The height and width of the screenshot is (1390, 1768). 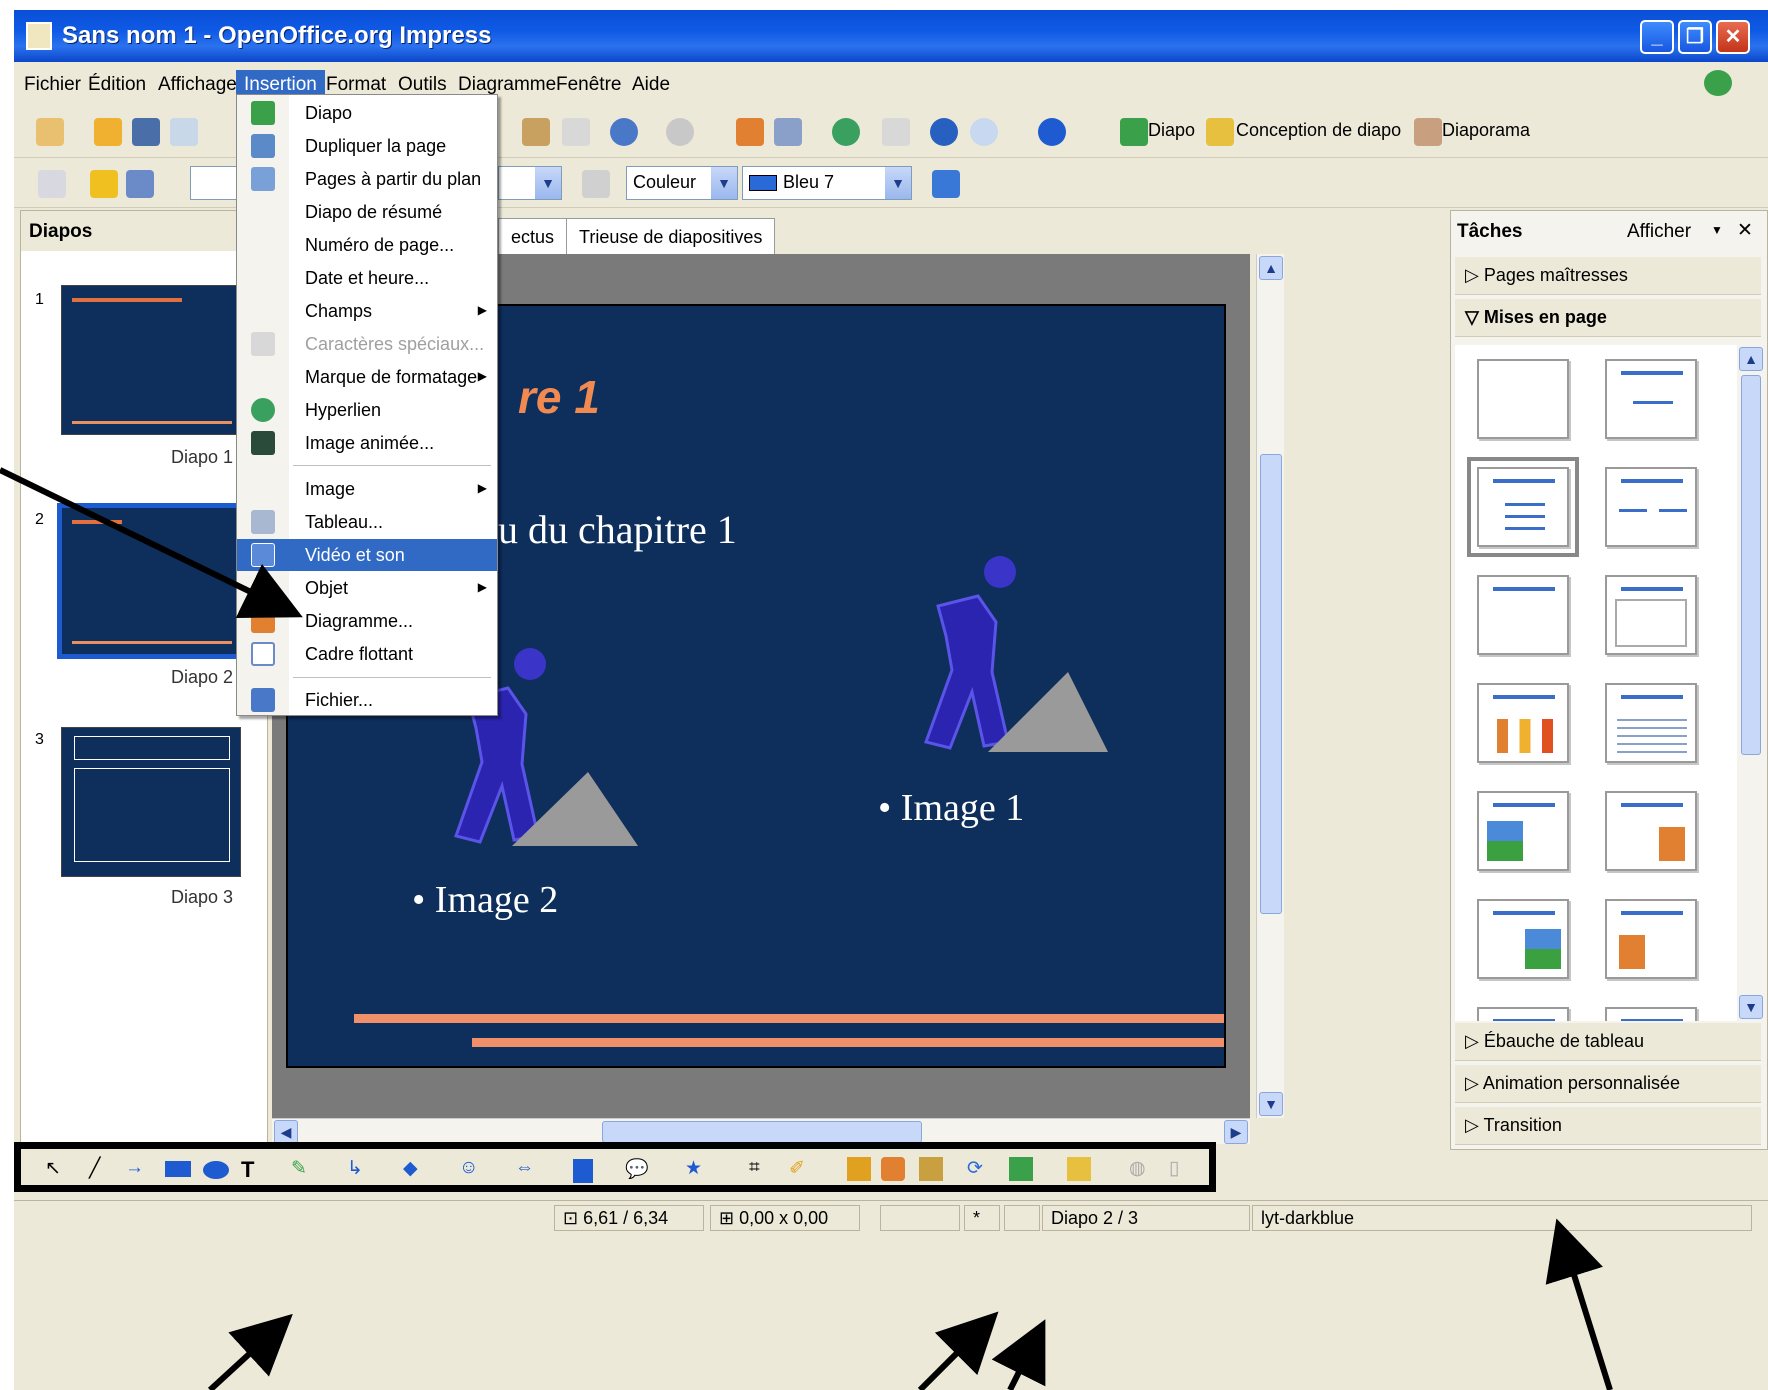 I want to click on menu-item-pages-from-outline: Pages à partir du plan, so click(x=367, y=179).